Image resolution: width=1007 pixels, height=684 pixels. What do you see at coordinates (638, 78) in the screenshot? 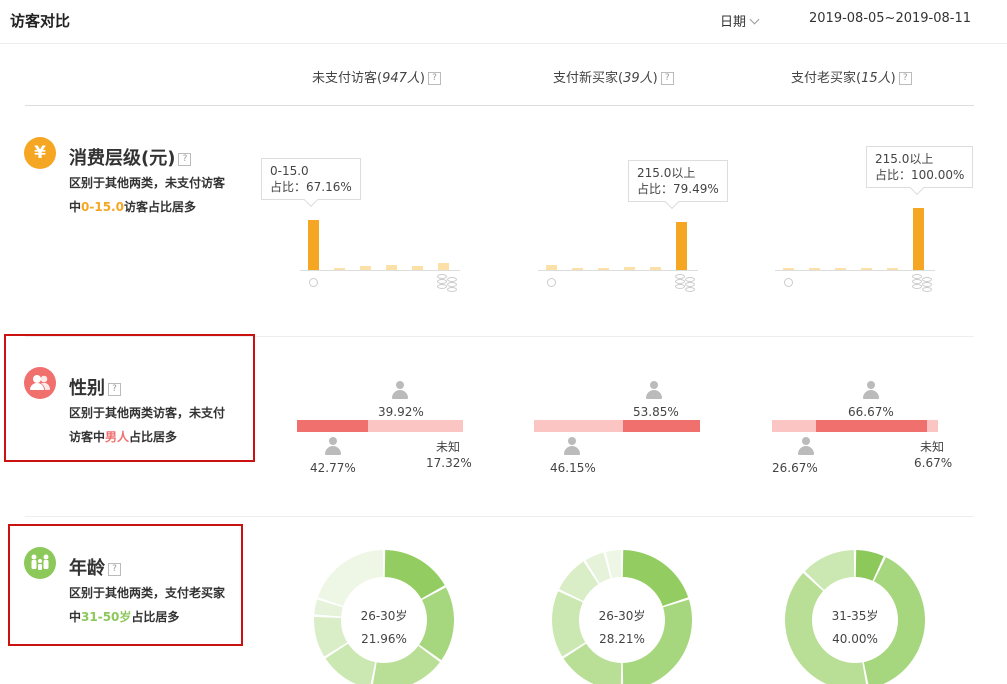
I see `column-header-count: 39人` at bounding box center [638, 78].